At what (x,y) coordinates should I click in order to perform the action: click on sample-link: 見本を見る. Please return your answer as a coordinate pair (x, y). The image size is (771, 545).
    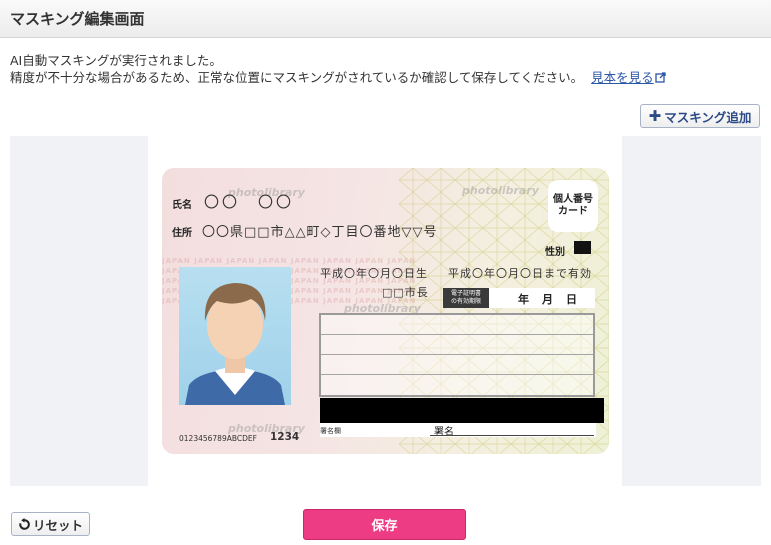
    Looking at the image, I should click on (628, 77).